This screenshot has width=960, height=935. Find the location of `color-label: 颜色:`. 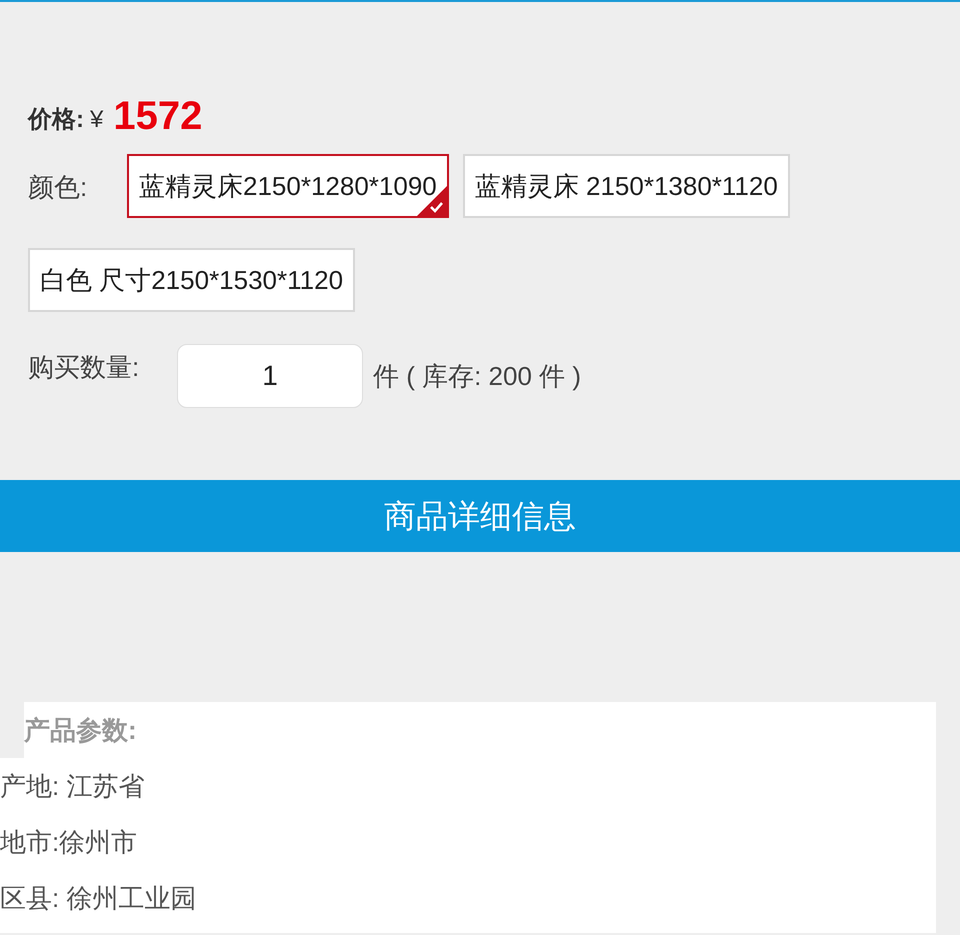

color-label: 颜色: is located at coordinates (58, 187).